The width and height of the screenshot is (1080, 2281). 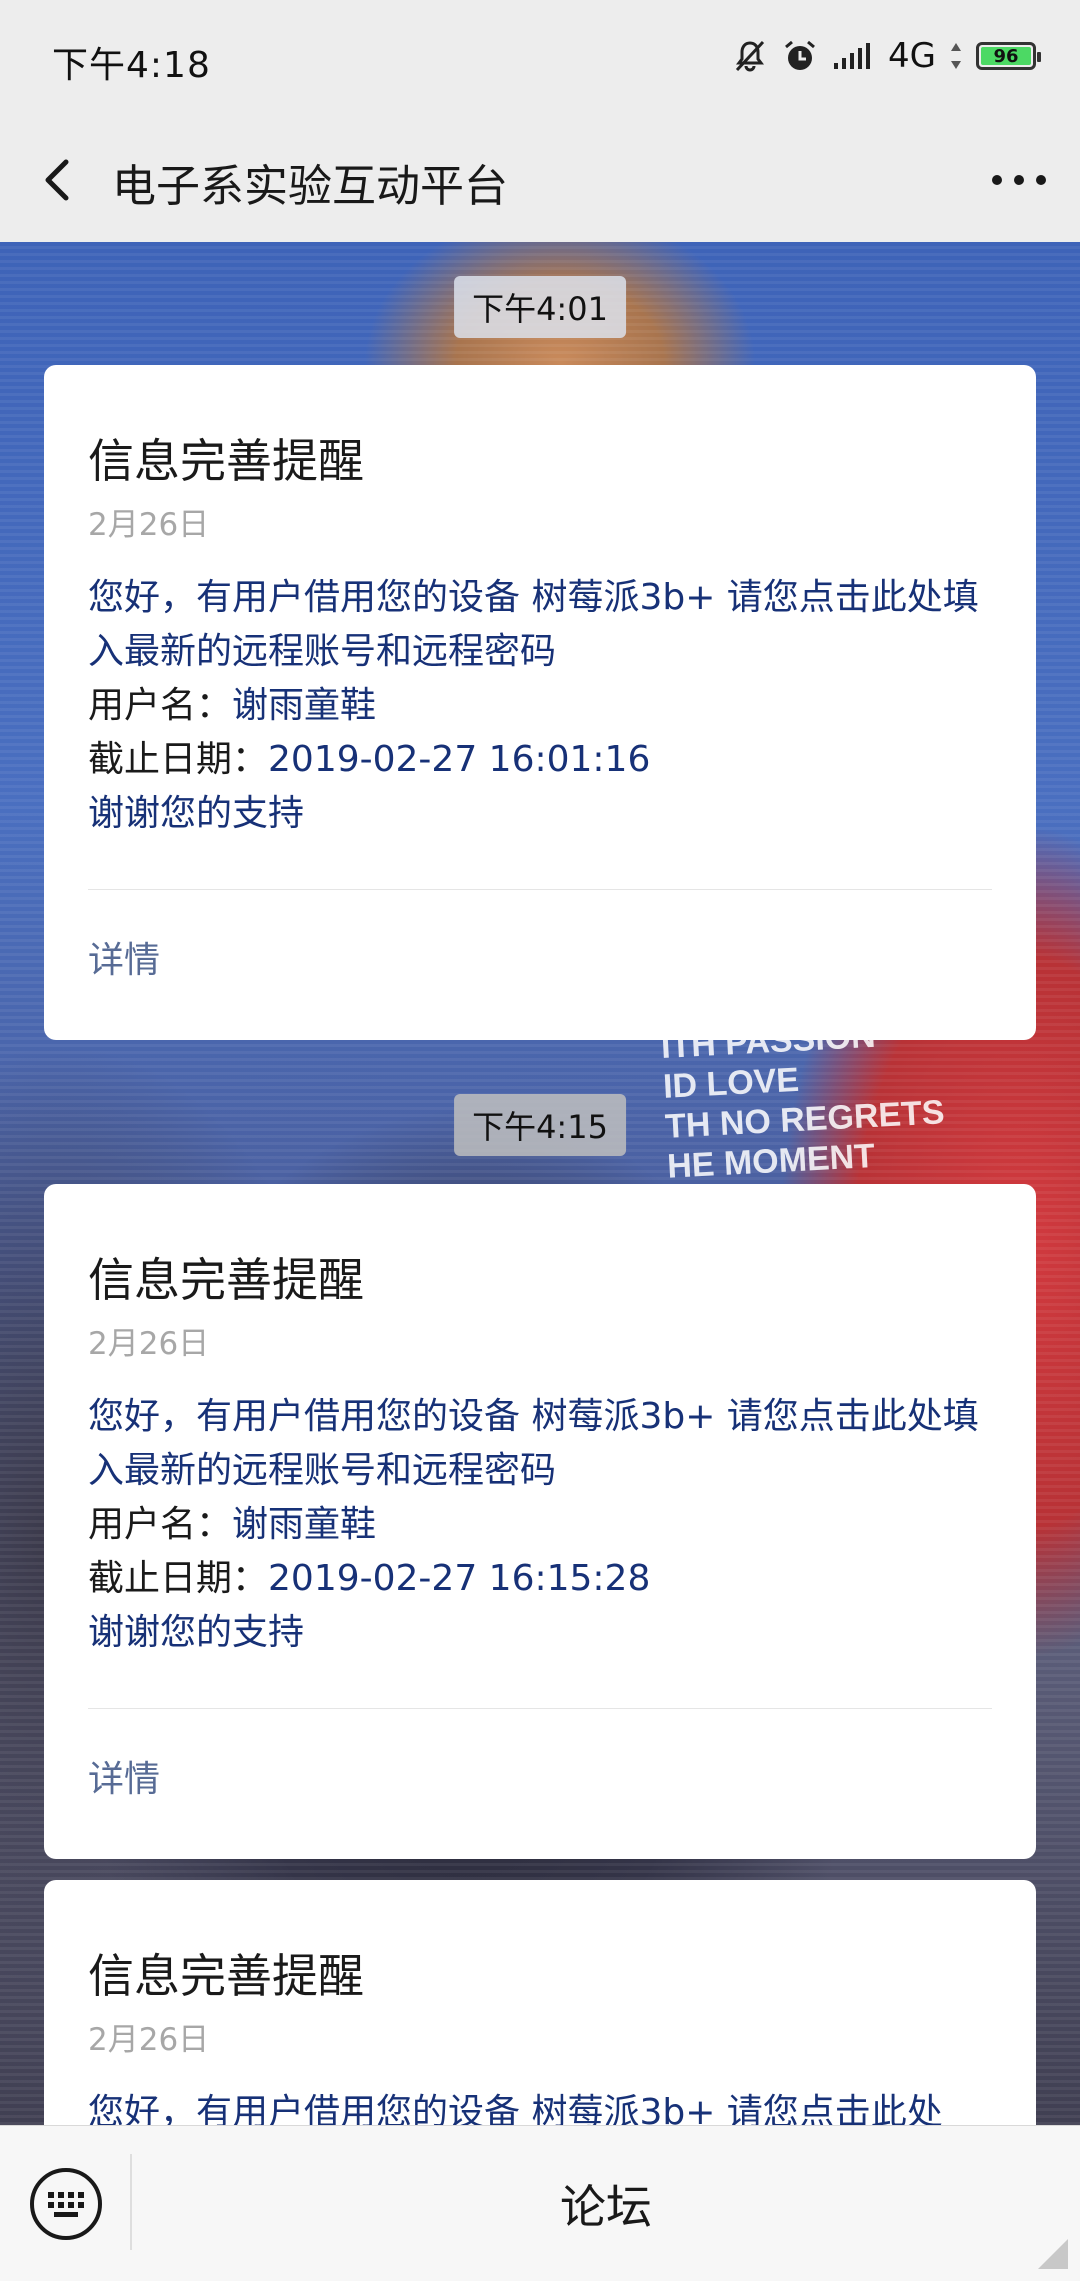 I want to click on bottom-menu-bar: 论坛, so click(x=540, y=2203).